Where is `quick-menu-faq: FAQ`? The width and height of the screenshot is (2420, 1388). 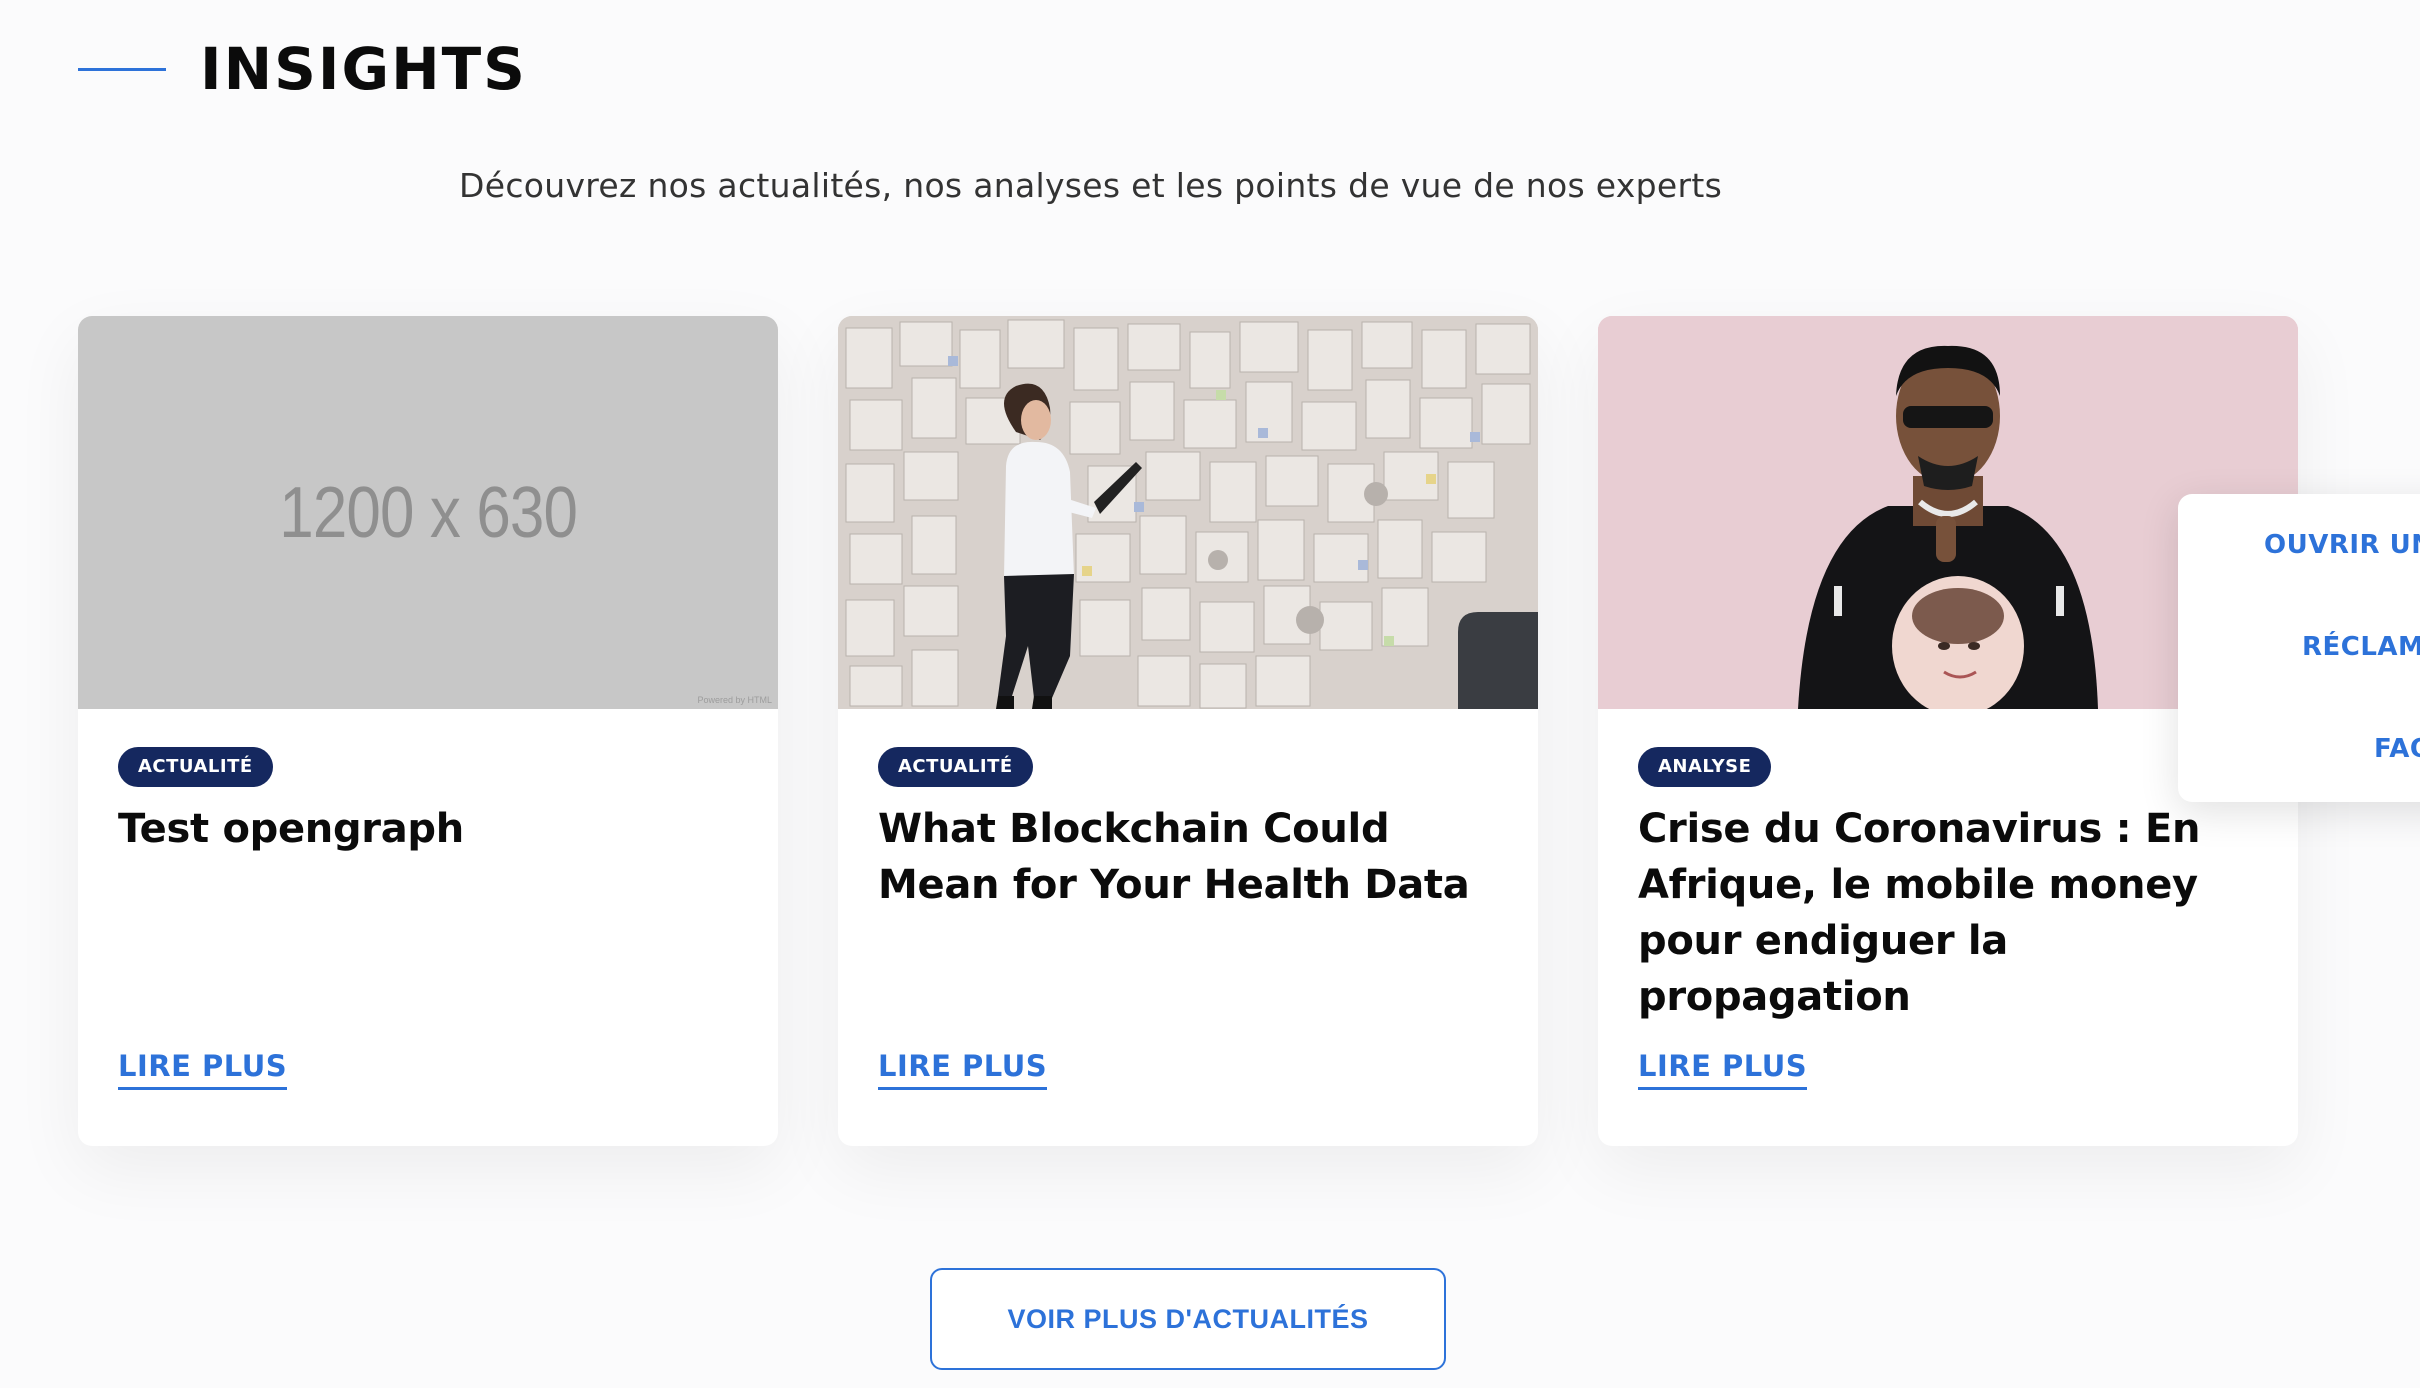
quick-menu-faq: FAQ is located at coordinates (2397, 749).